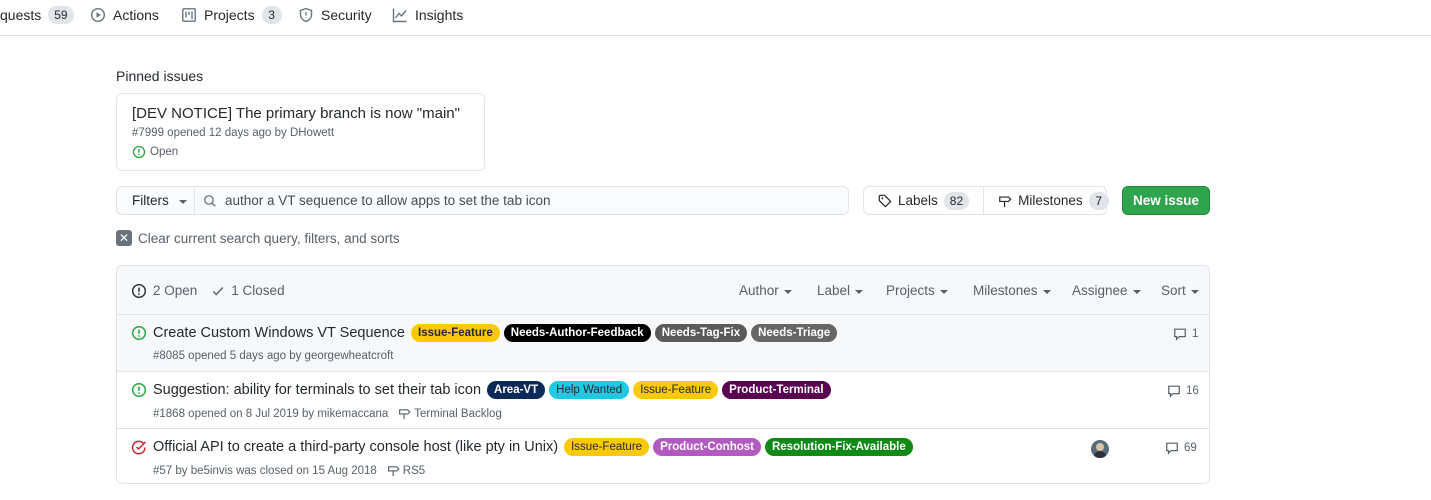  I want to click on pinned-issues-heading: Pinned issues, so click(160, 76).